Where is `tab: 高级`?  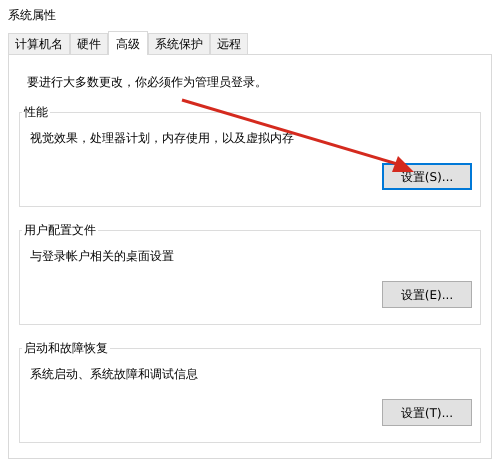
tab: 高级 is located at coordinates (128, 43).